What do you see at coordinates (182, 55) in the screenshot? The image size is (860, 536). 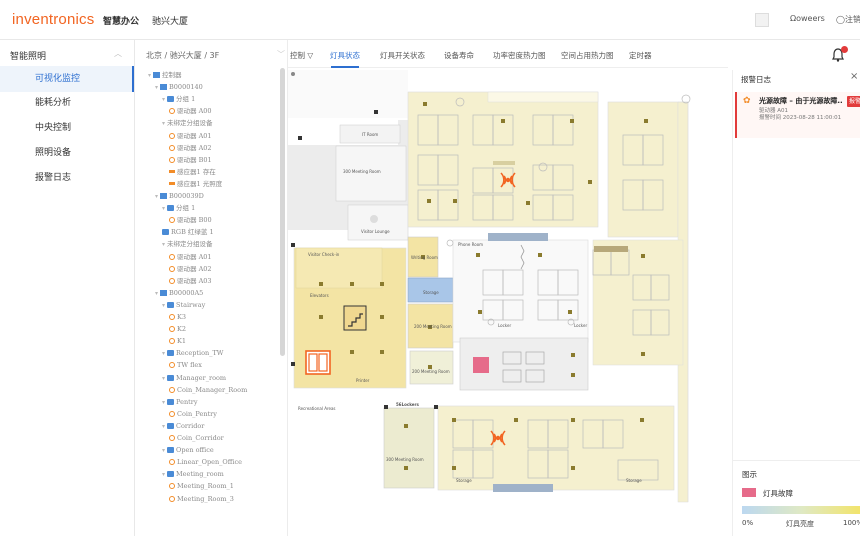 I see `location-selector: 北京 / 驰兴大厦 / 3F` at bounding box center [182, 55].